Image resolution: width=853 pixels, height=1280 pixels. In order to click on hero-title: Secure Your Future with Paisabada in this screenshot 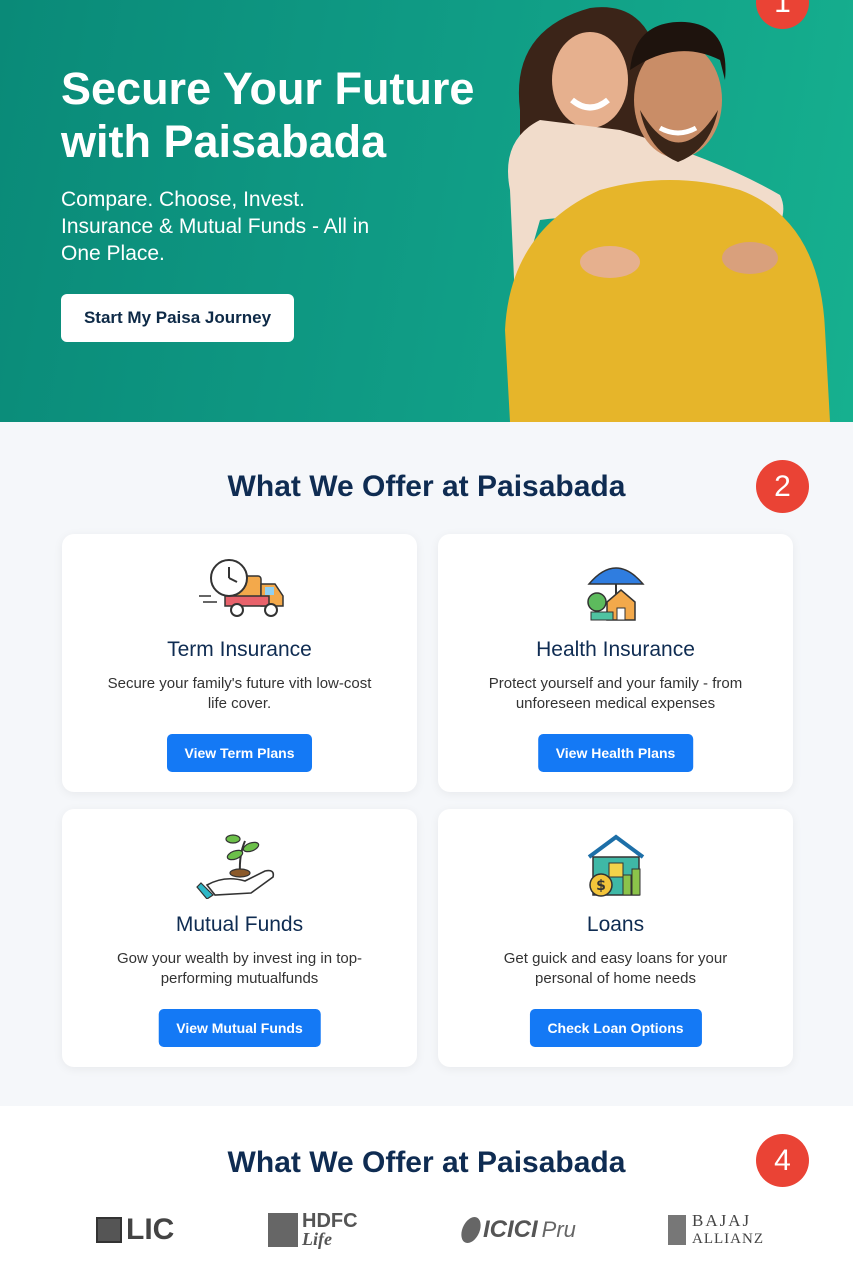, I will do `click(268, 115)`.